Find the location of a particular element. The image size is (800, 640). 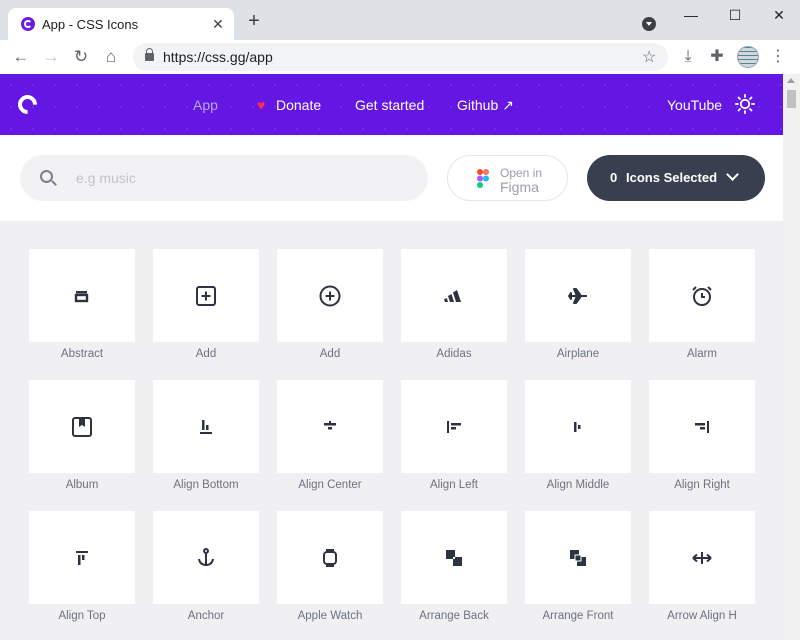

tab-close-button: ✕ is located at coordinates (218, 24).